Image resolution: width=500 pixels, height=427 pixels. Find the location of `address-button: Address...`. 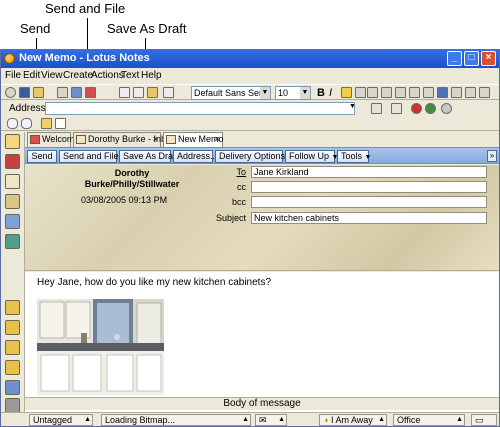

address-button: Address... is located at coordinates (195, 156).